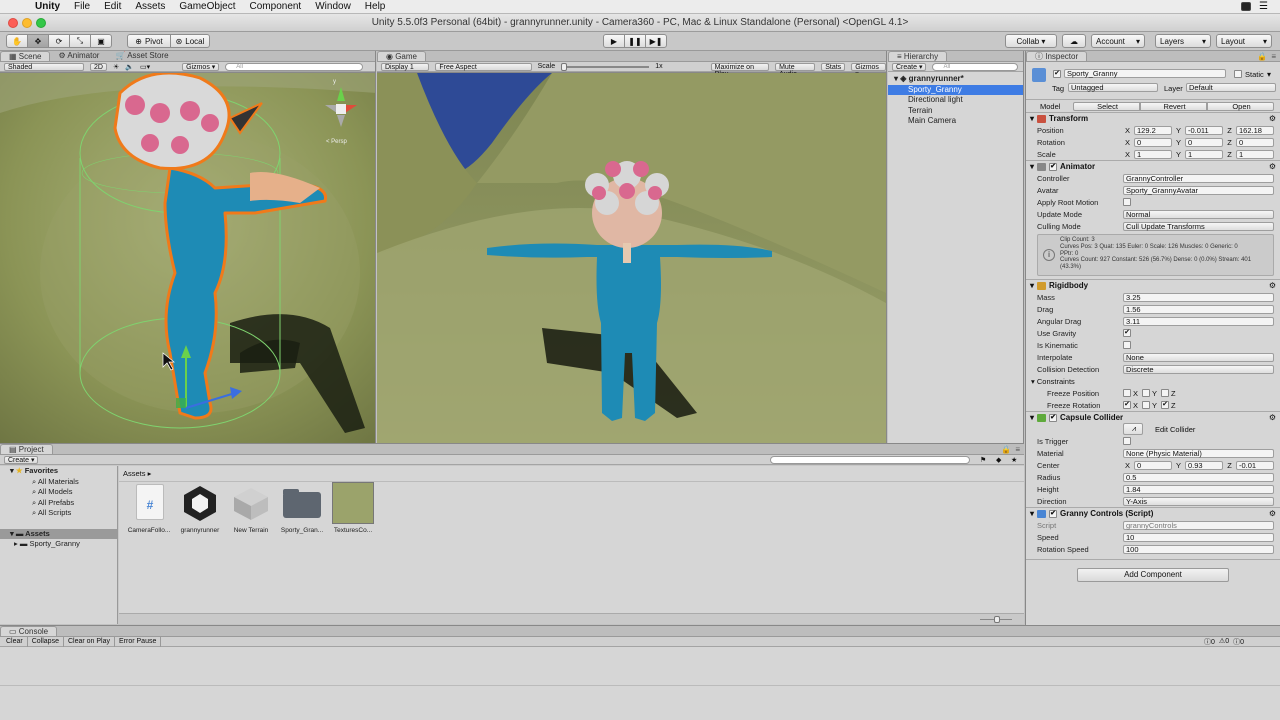 The image size is (1280, 720). What do you see at coordinates (795, 70) in the screenshot?
I see `mute-audio-toggle: Mute Audio` at bounding box center [795, 70].